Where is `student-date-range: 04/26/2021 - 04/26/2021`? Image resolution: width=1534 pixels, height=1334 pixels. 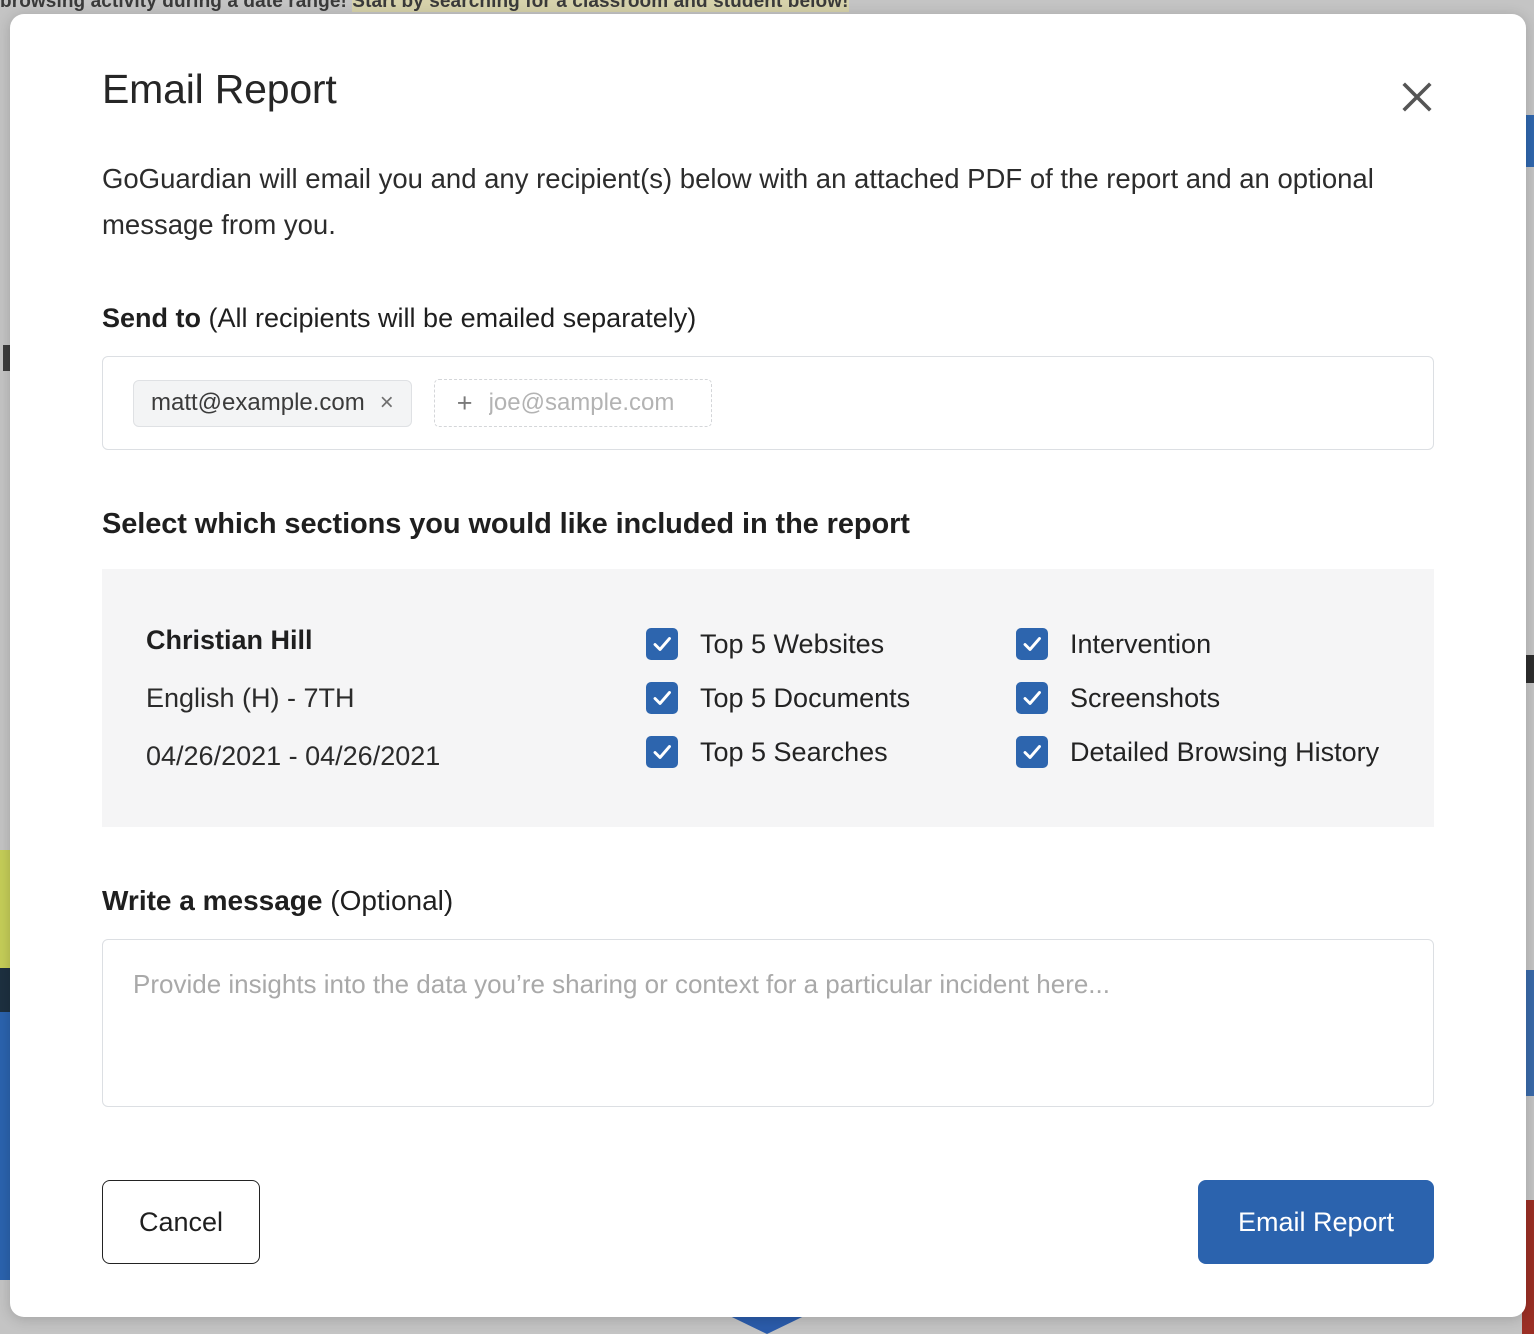
student-date-range: 04/26/2021 - 04/26/2021 is located at coordinates (293, 755).